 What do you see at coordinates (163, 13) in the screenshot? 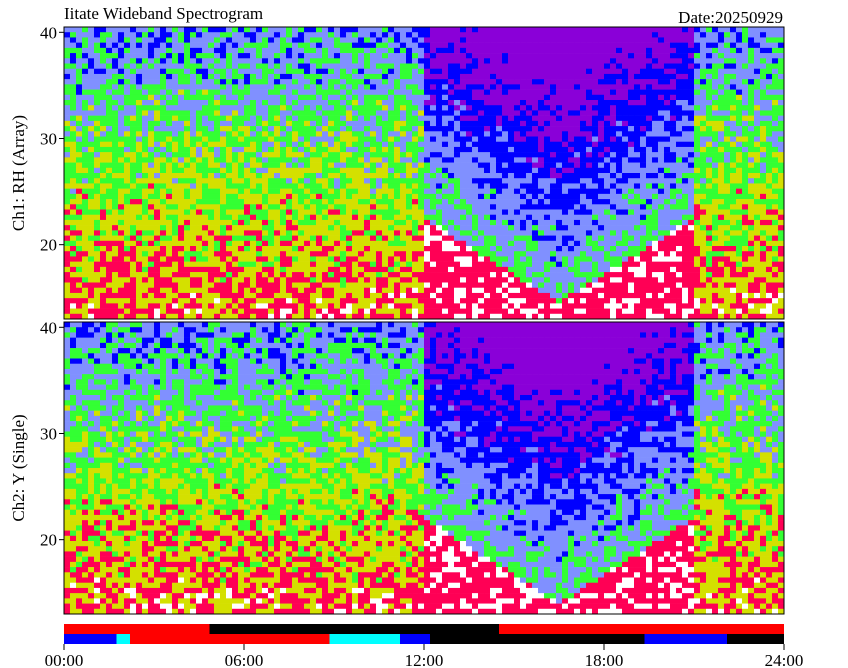
I see `chart-title: Iitate Wideband Spectrogram` at bounding box center [163, 13].